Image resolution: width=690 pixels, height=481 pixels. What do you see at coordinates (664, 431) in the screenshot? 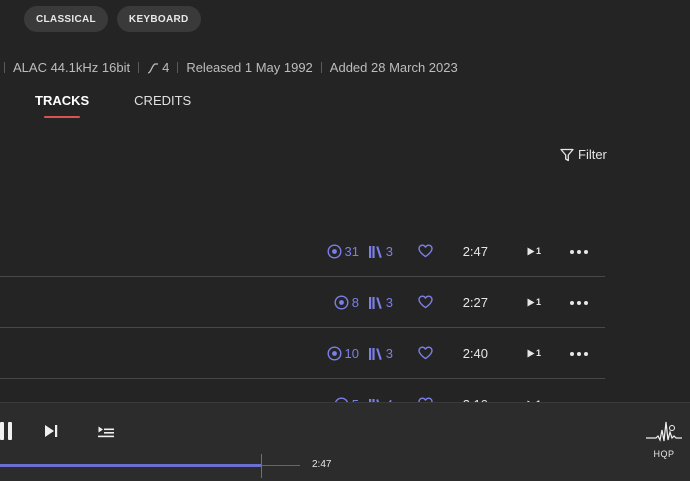
I see `waveform-logo-icon` at bounding box center [664, 431].